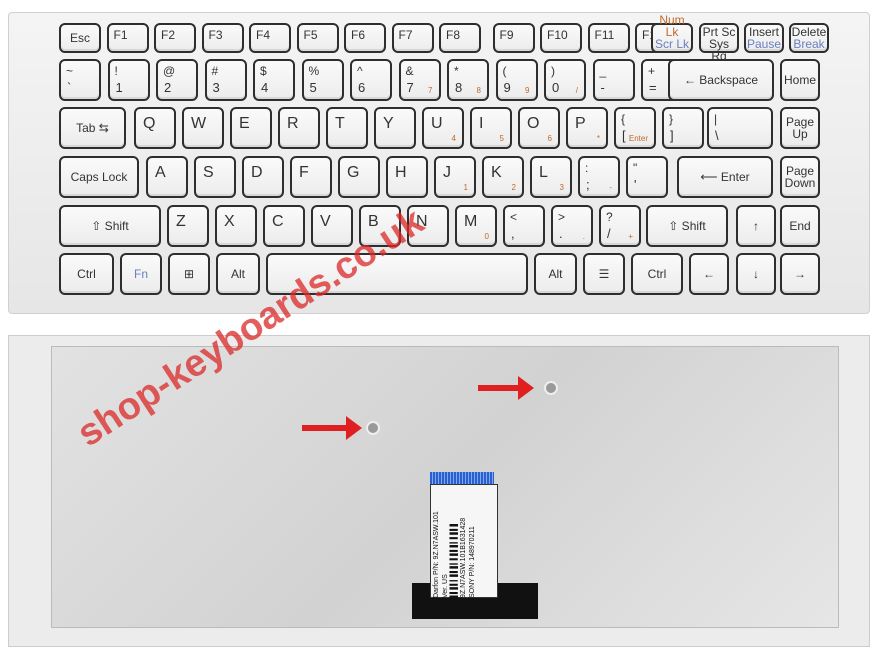 This screenshot has height=656, width=880. Describe the element at coordinates (557, 35) in the screenshot. I see `key-legend: F10` at that location.